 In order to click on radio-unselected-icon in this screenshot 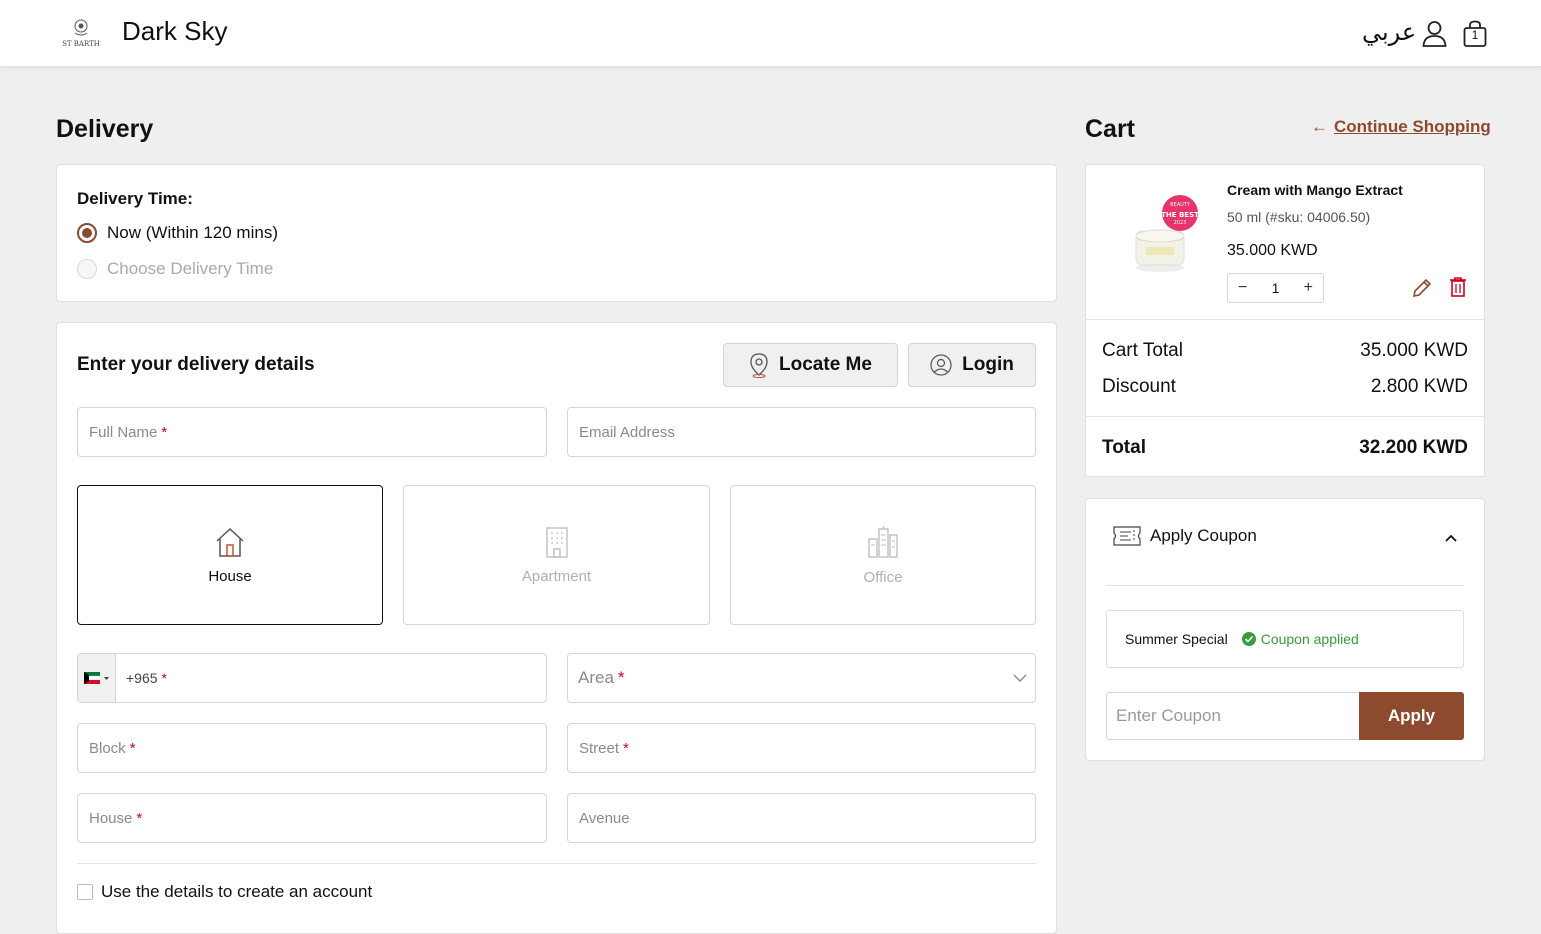, I will do `click(87, 269)`.